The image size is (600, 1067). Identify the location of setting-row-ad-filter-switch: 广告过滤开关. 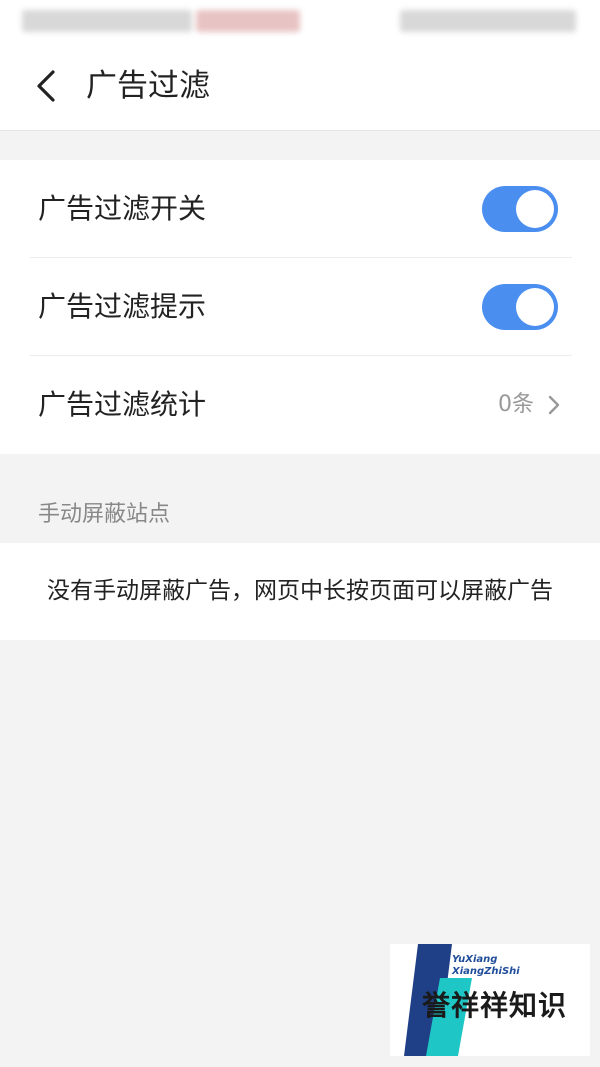
(300, 209).